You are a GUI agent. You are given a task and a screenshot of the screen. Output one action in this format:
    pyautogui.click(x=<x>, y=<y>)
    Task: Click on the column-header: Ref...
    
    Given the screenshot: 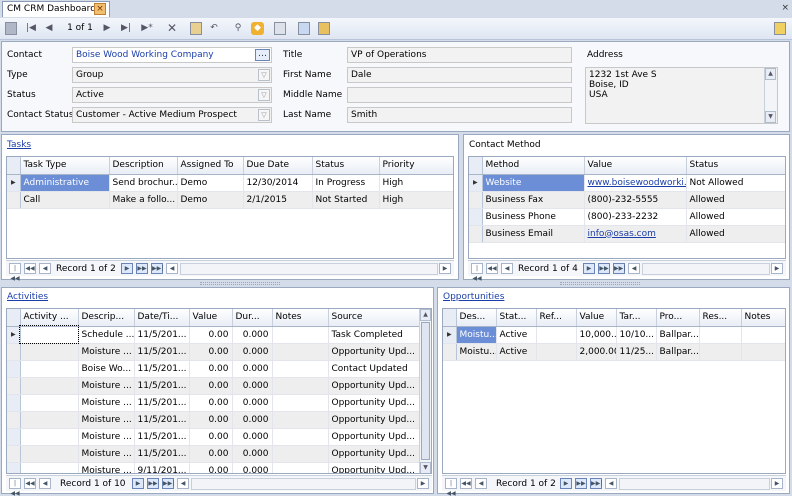 What is the action you would take?
    pyautogui.click(x=556, y=318)
    